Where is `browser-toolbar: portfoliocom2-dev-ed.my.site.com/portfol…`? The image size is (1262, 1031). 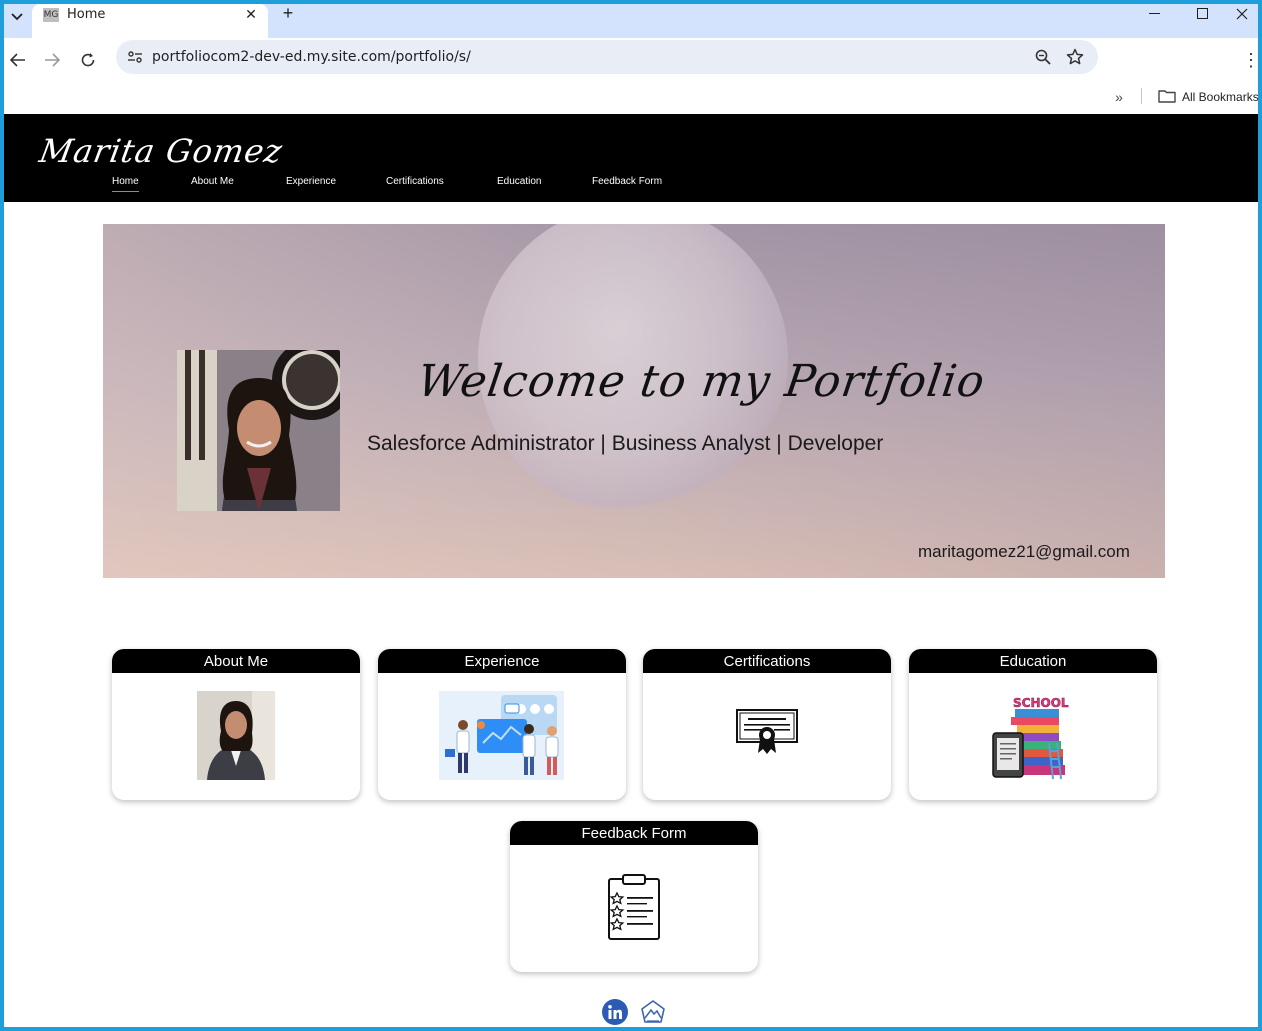 browser-toolbar: portfoliocom2-dev-ed.my.site.com/portfol… is located at coordinates (631, 60).